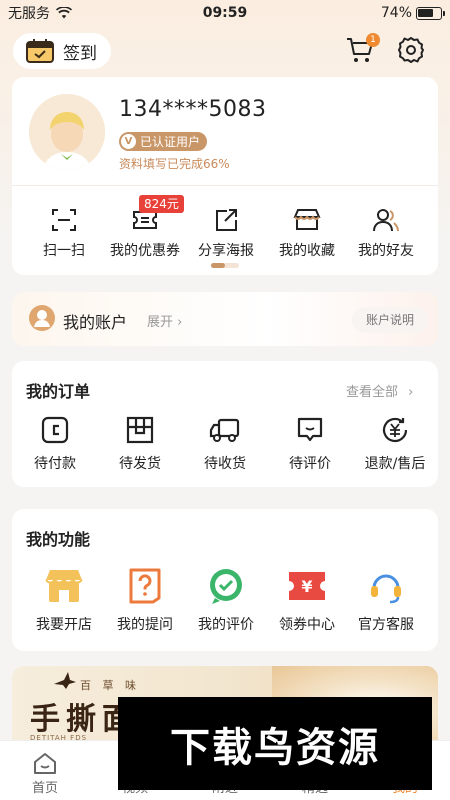  I want to click on function-customer-service: 官方客服, so click(386, 599).